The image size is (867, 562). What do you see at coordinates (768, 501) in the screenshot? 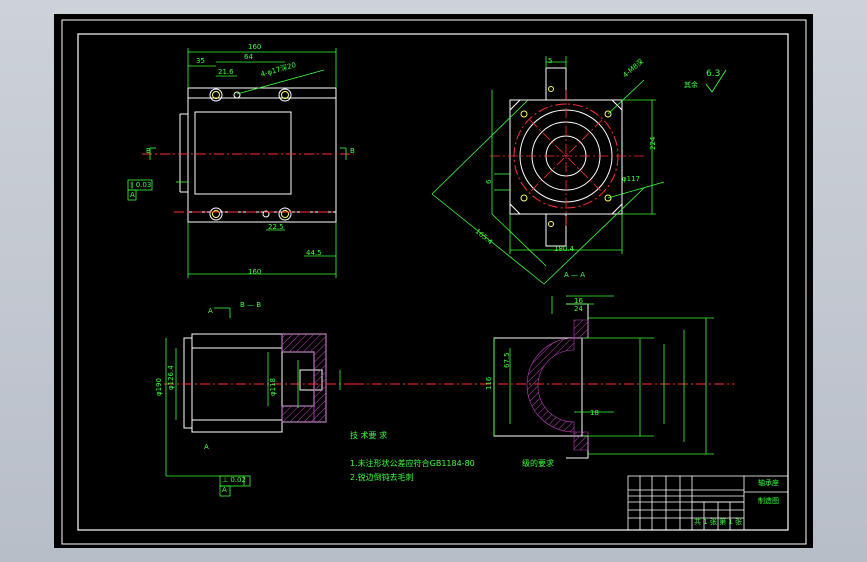
I see `title-drawing-no: 制造图` at bounding box center [768, 501].